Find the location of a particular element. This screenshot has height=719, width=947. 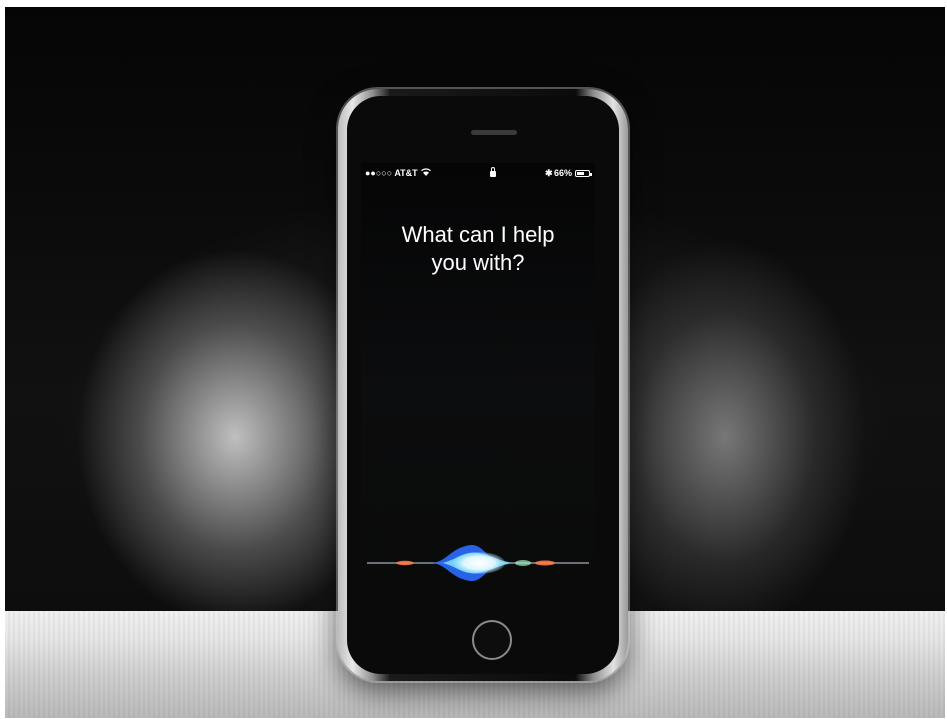

siri-waveform is located at coordinates (478, 563).